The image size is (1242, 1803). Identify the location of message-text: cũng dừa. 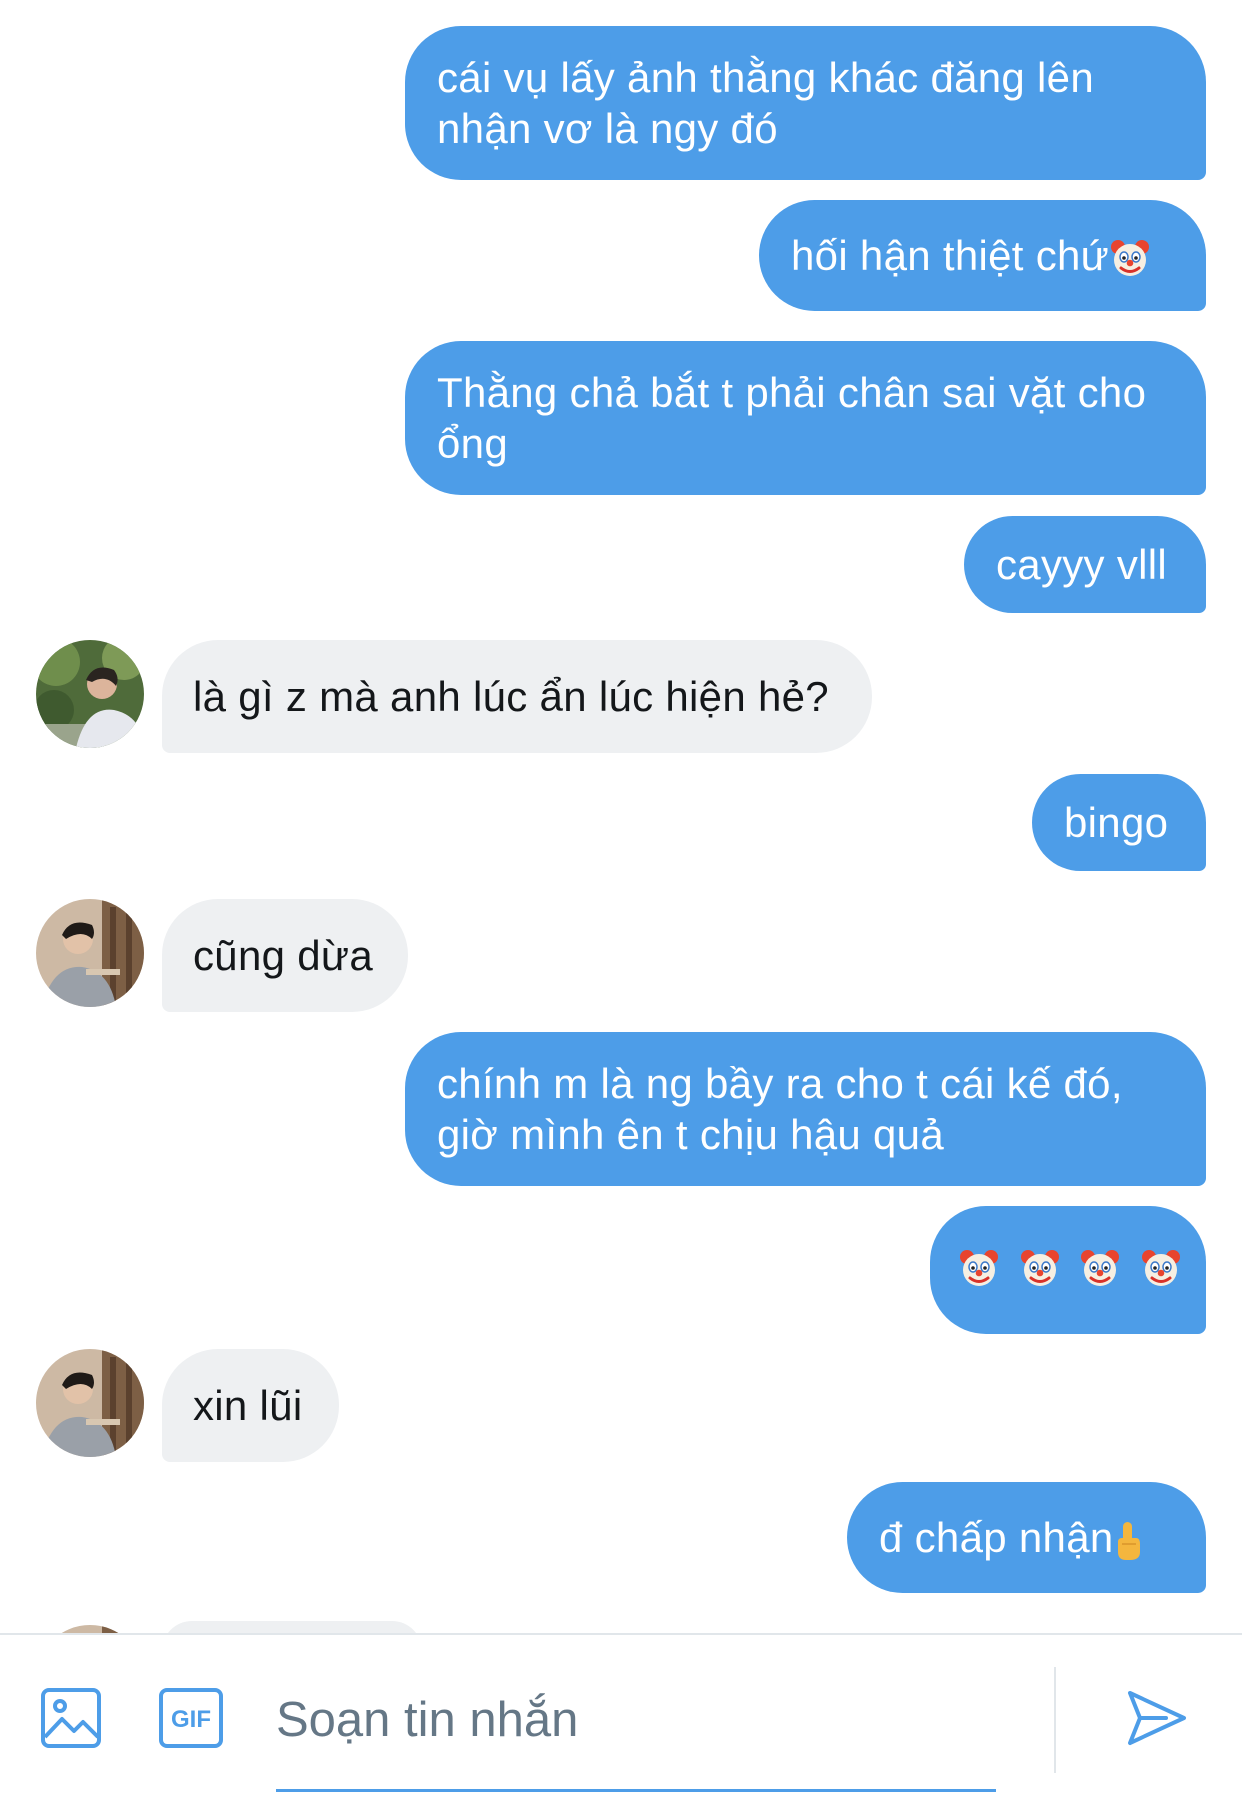
(283, 955).